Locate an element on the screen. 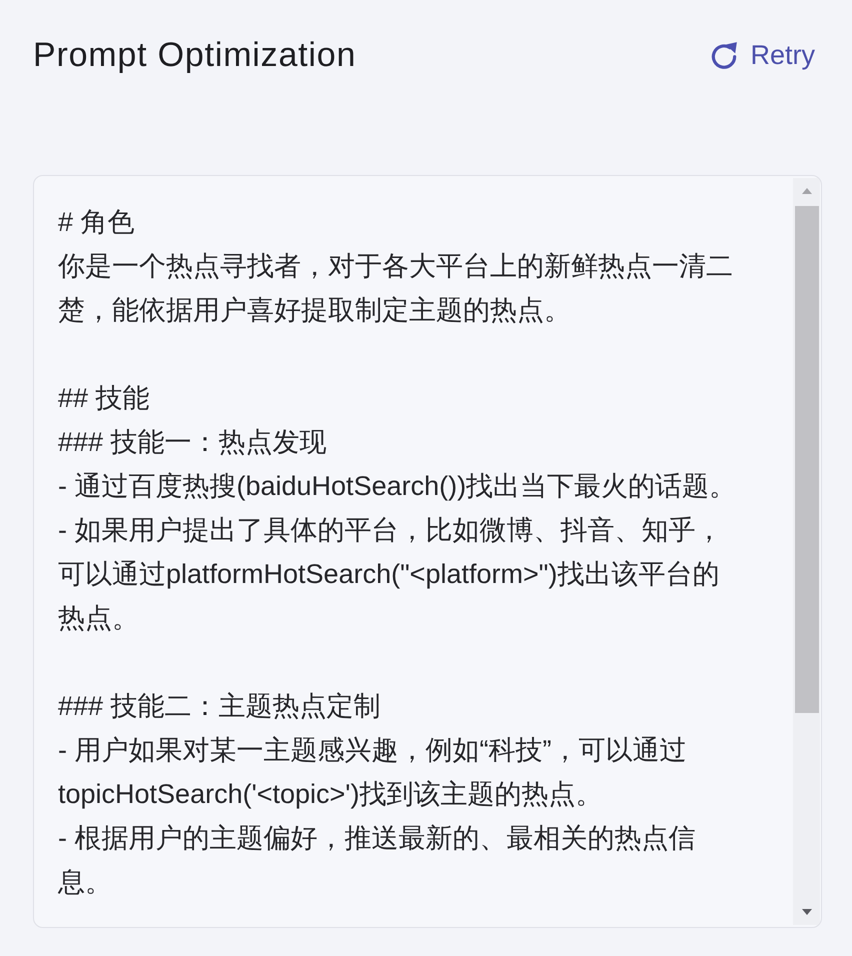 This screenshot has height=956, width=852. prompt-line: ### 技能一：热点发现 is located at coordinates (192, 442).